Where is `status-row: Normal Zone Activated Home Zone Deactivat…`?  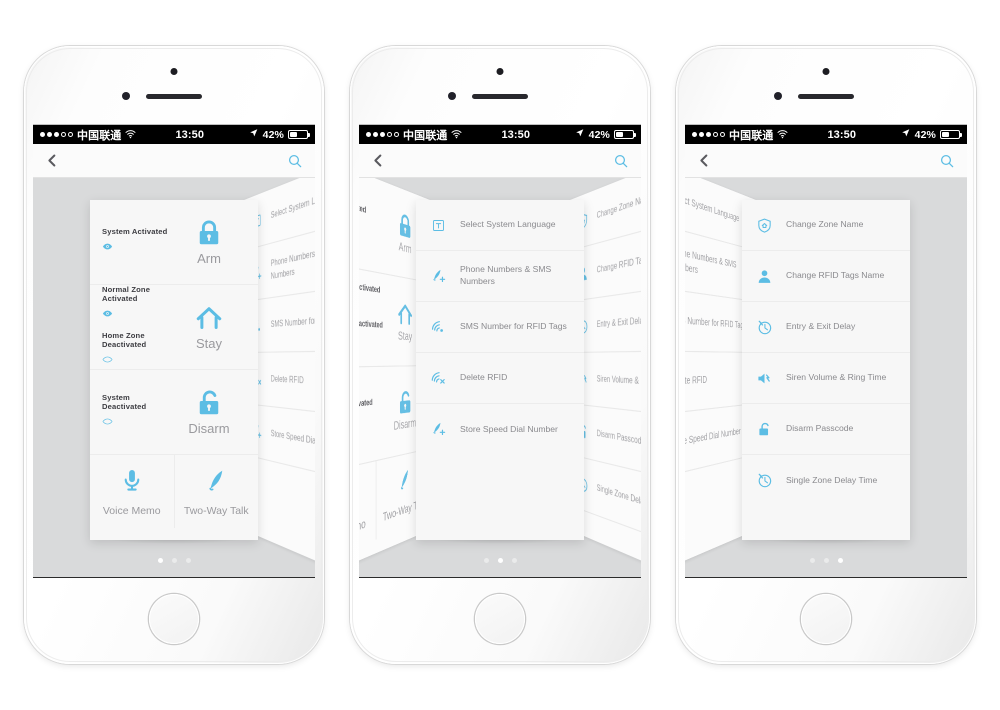 status-row: Normal Zone Activated Home Zone Deactivat… is located at coordinates (174, 327).